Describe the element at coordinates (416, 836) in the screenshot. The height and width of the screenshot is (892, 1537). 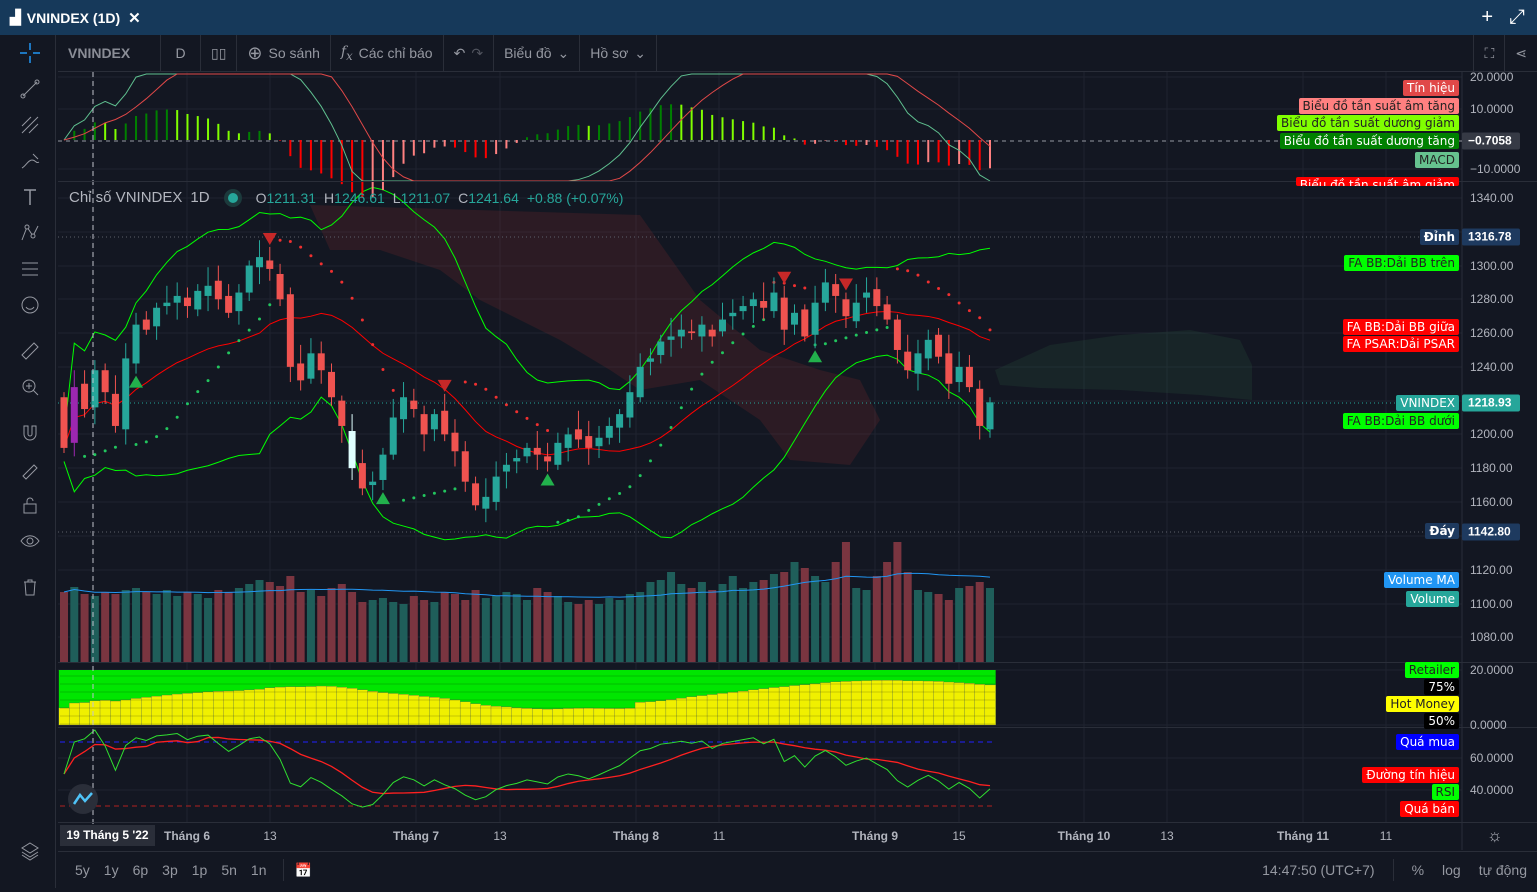
I see `time-axis-label: Tháng 7` at that location.